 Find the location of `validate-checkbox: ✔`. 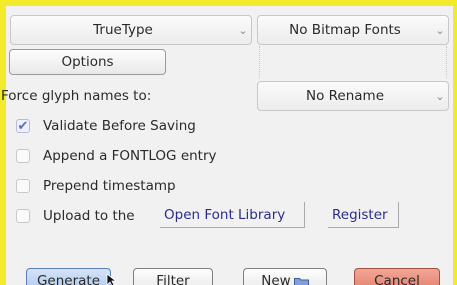

validate-checkbox: ✔ is located at coordinates (23, 126).